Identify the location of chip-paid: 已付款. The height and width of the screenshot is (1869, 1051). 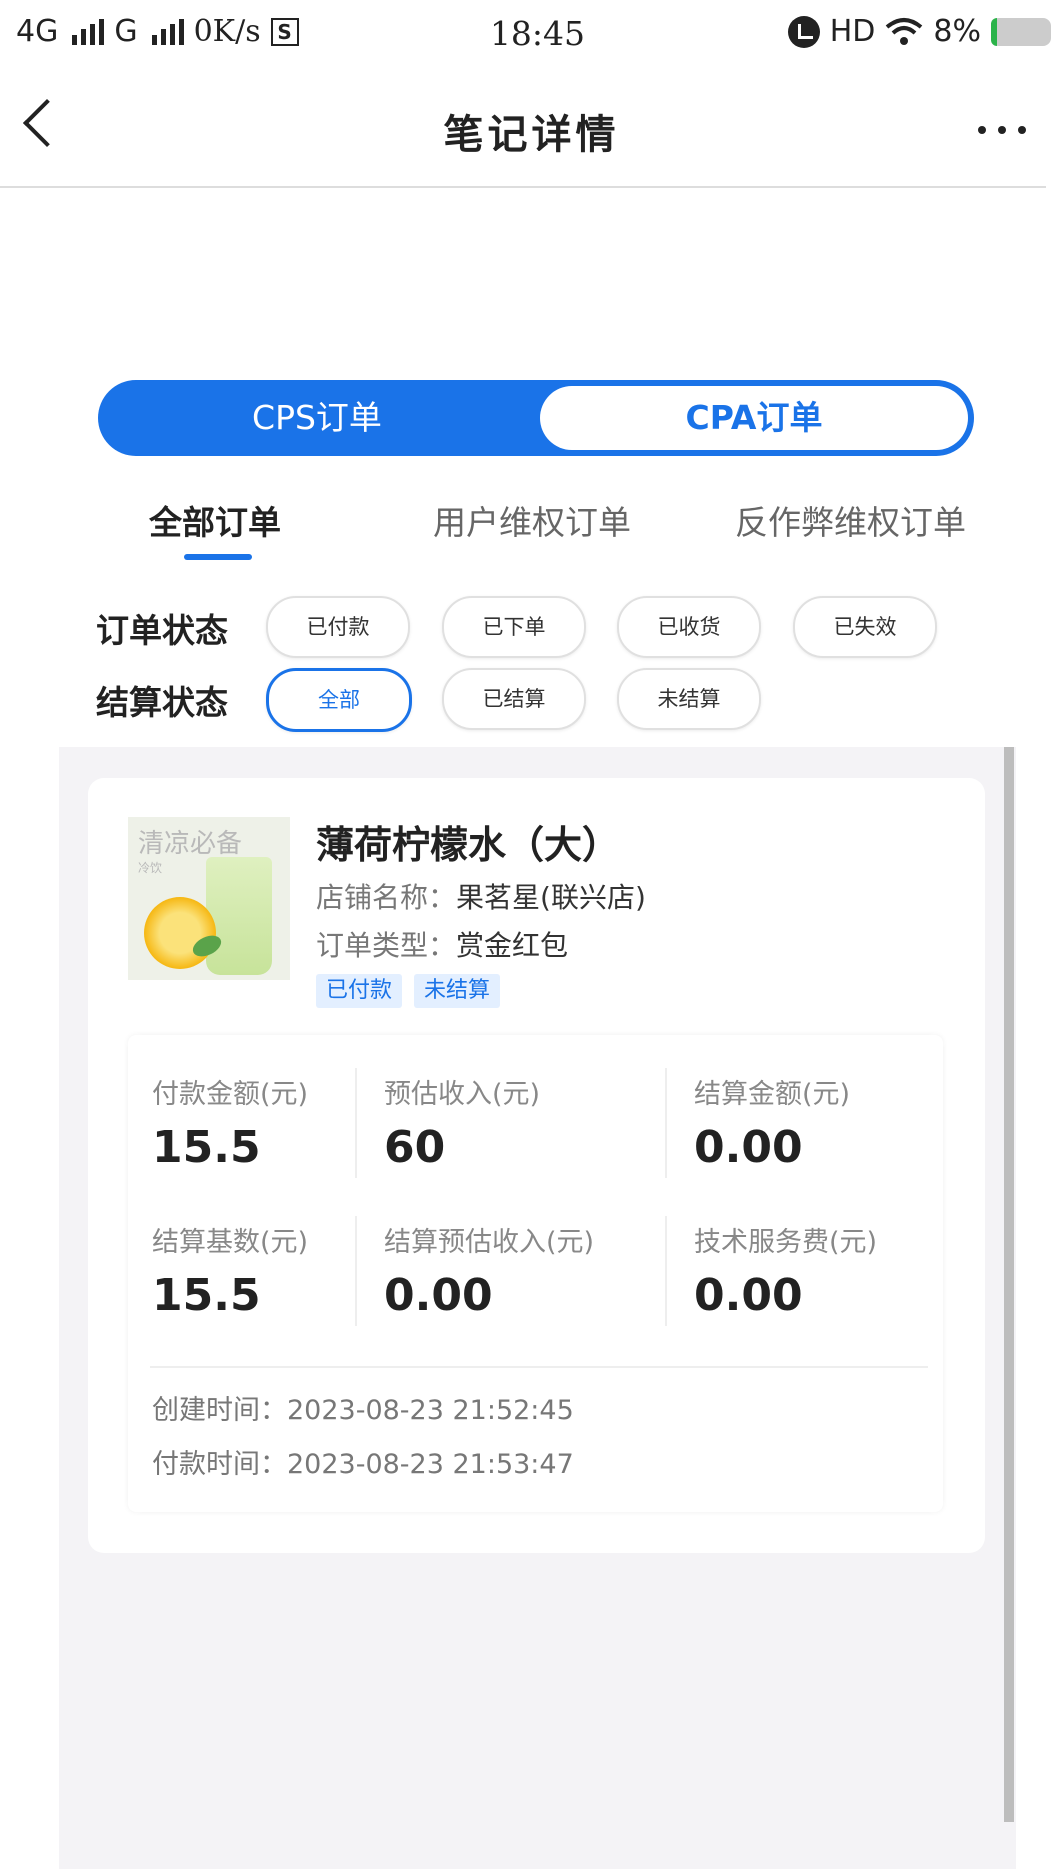
(338, 627).